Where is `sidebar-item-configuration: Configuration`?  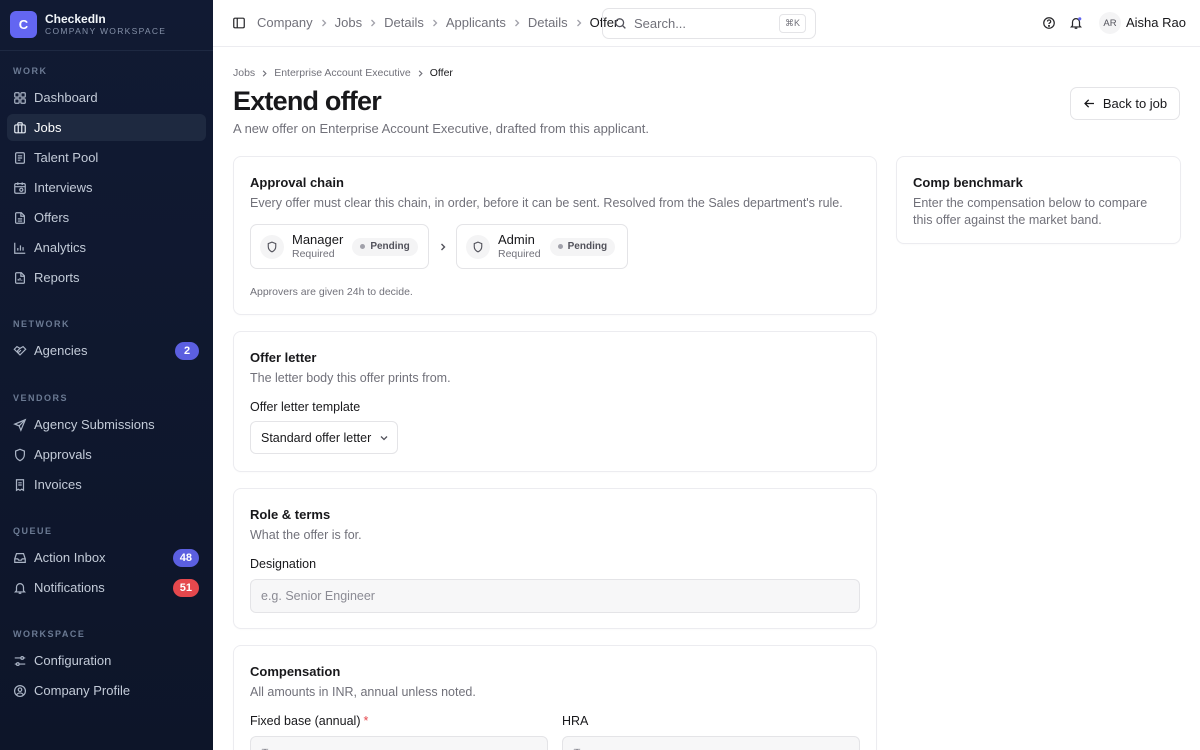
sidebar-item-configuration: Configuration is located at coordinates (106, 660).